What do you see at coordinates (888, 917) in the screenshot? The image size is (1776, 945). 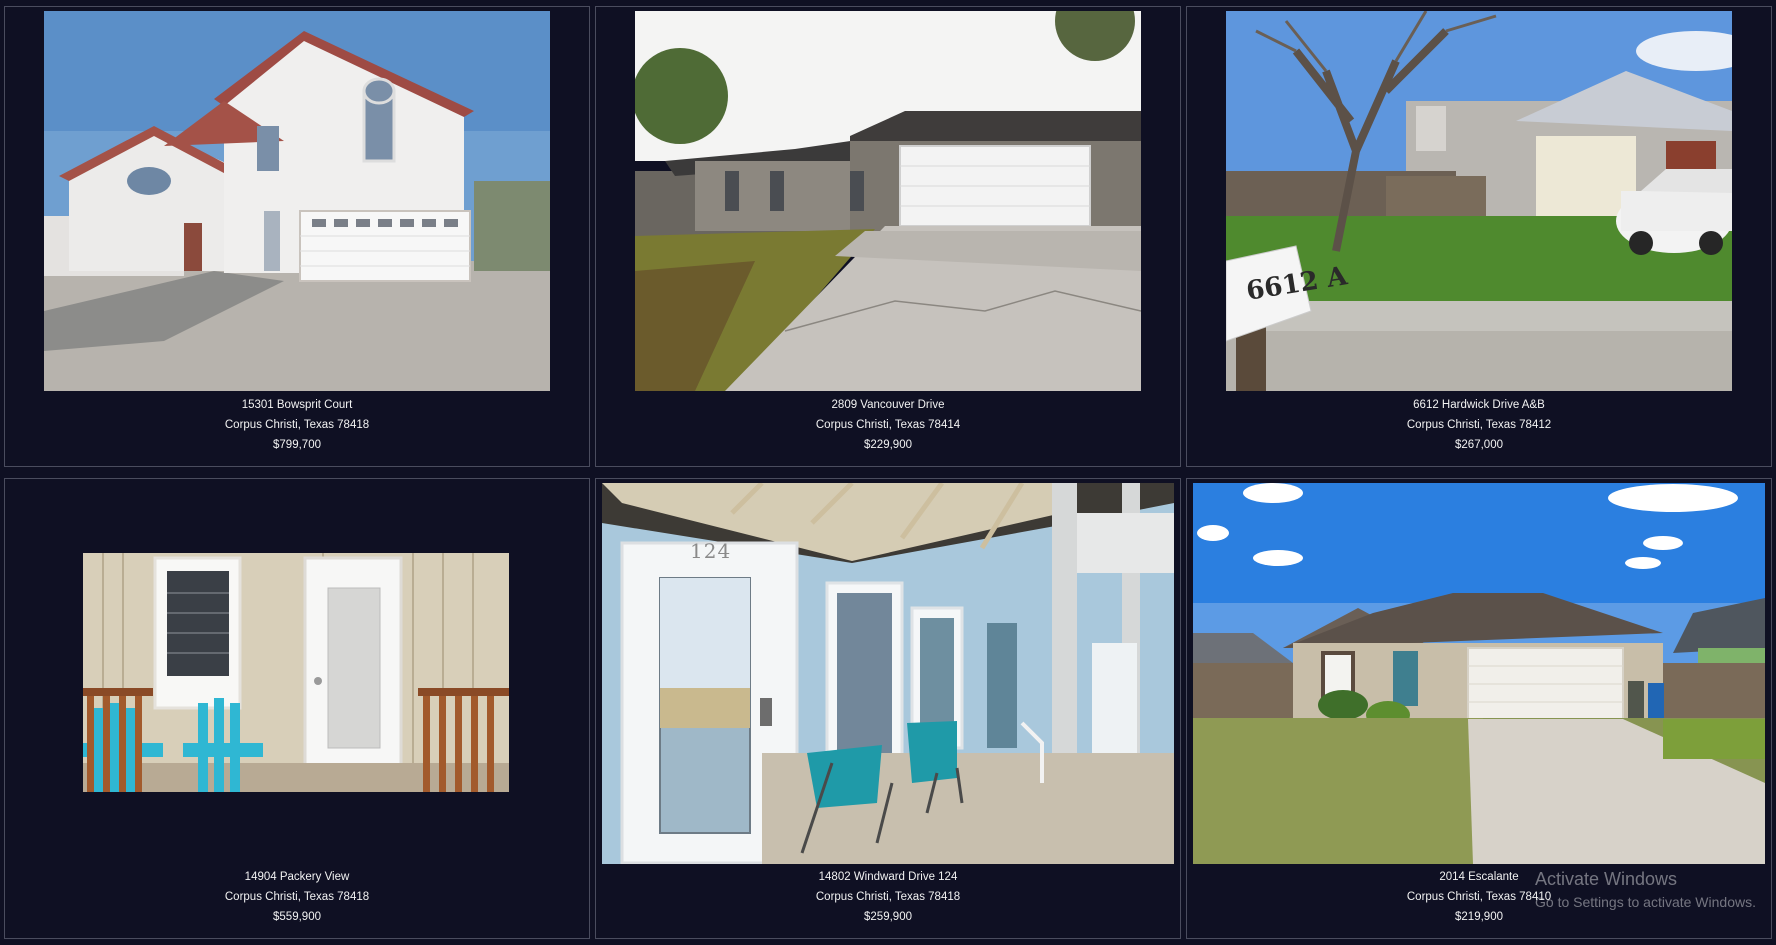 I see `listing-price: $259,900` at bounding box center [888, 917].